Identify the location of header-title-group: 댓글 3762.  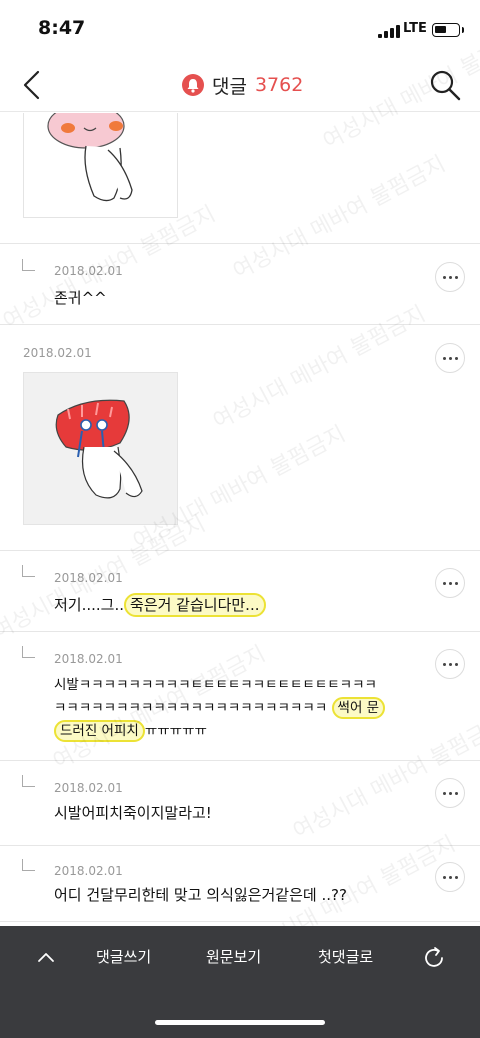
(242, 85).